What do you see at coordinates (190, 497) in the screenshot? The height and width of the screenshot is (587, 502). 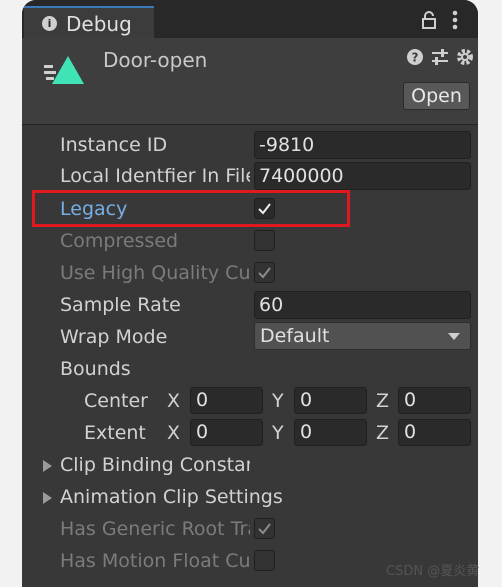 I see `animation-clip-settings-foldout: Animation Clip Settings` at bounding box center [190, 497].